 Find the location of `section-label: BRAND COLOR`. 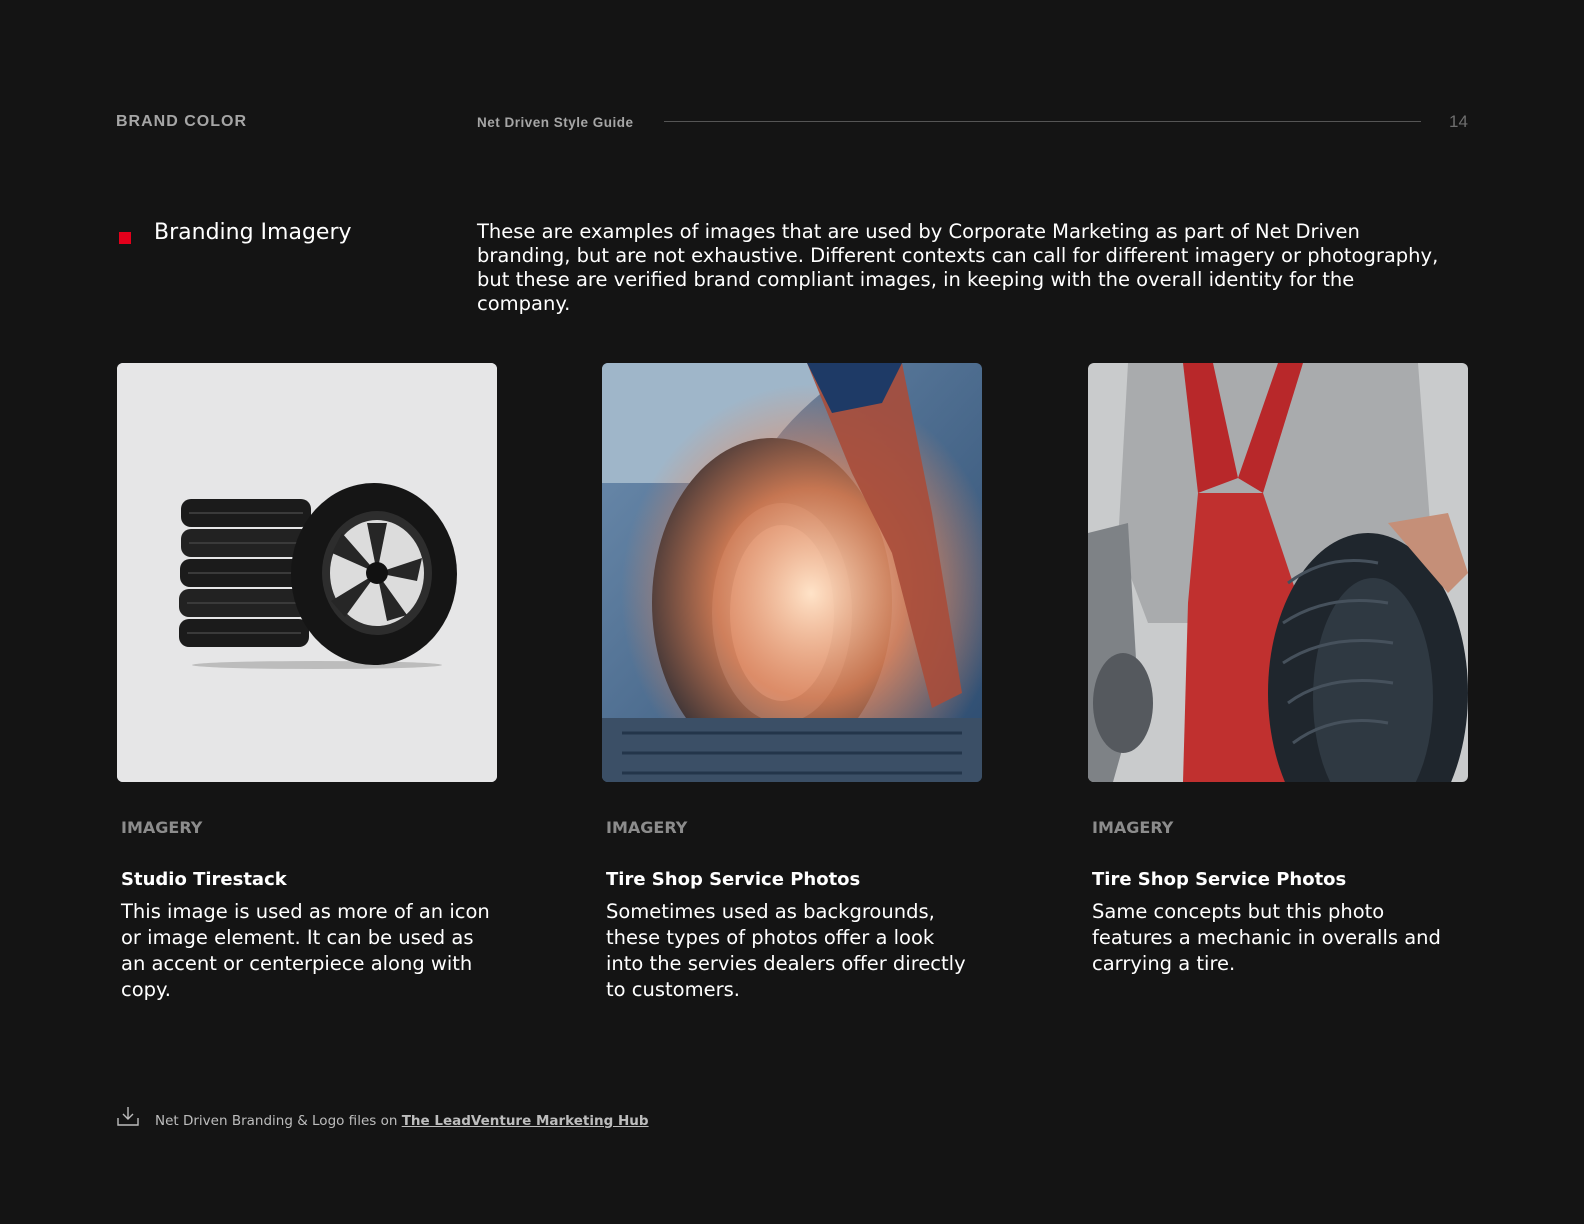

section-label: BRAND COLOR is located at coordinates (181, 121).